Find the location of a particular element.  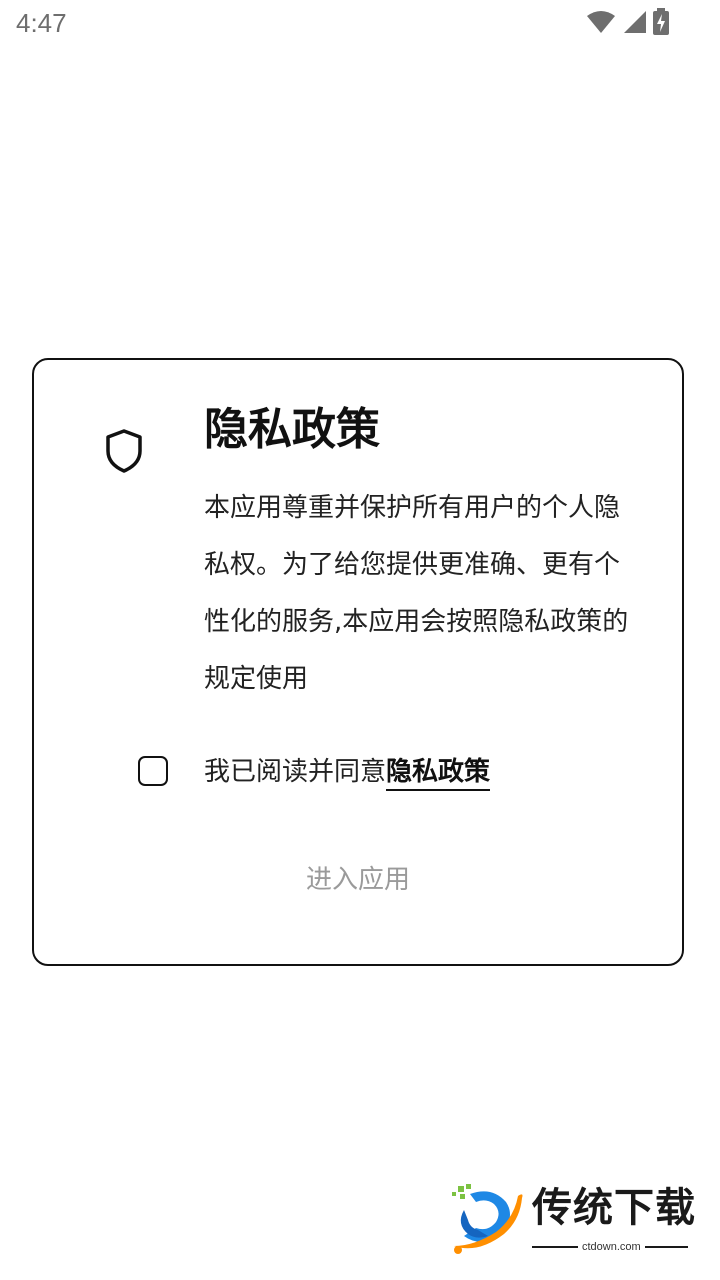

privacy-policy-link: 隐私政策 is located at coordinates (438, 774).